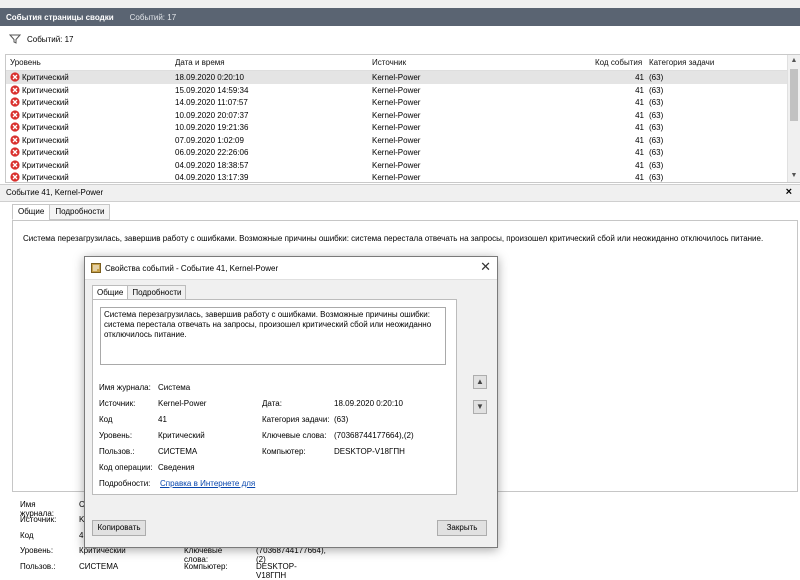 This screenshot has width=800, height=580. I want to click on dialog-label-keywords: Ключевые слова:, so click(294, 435).